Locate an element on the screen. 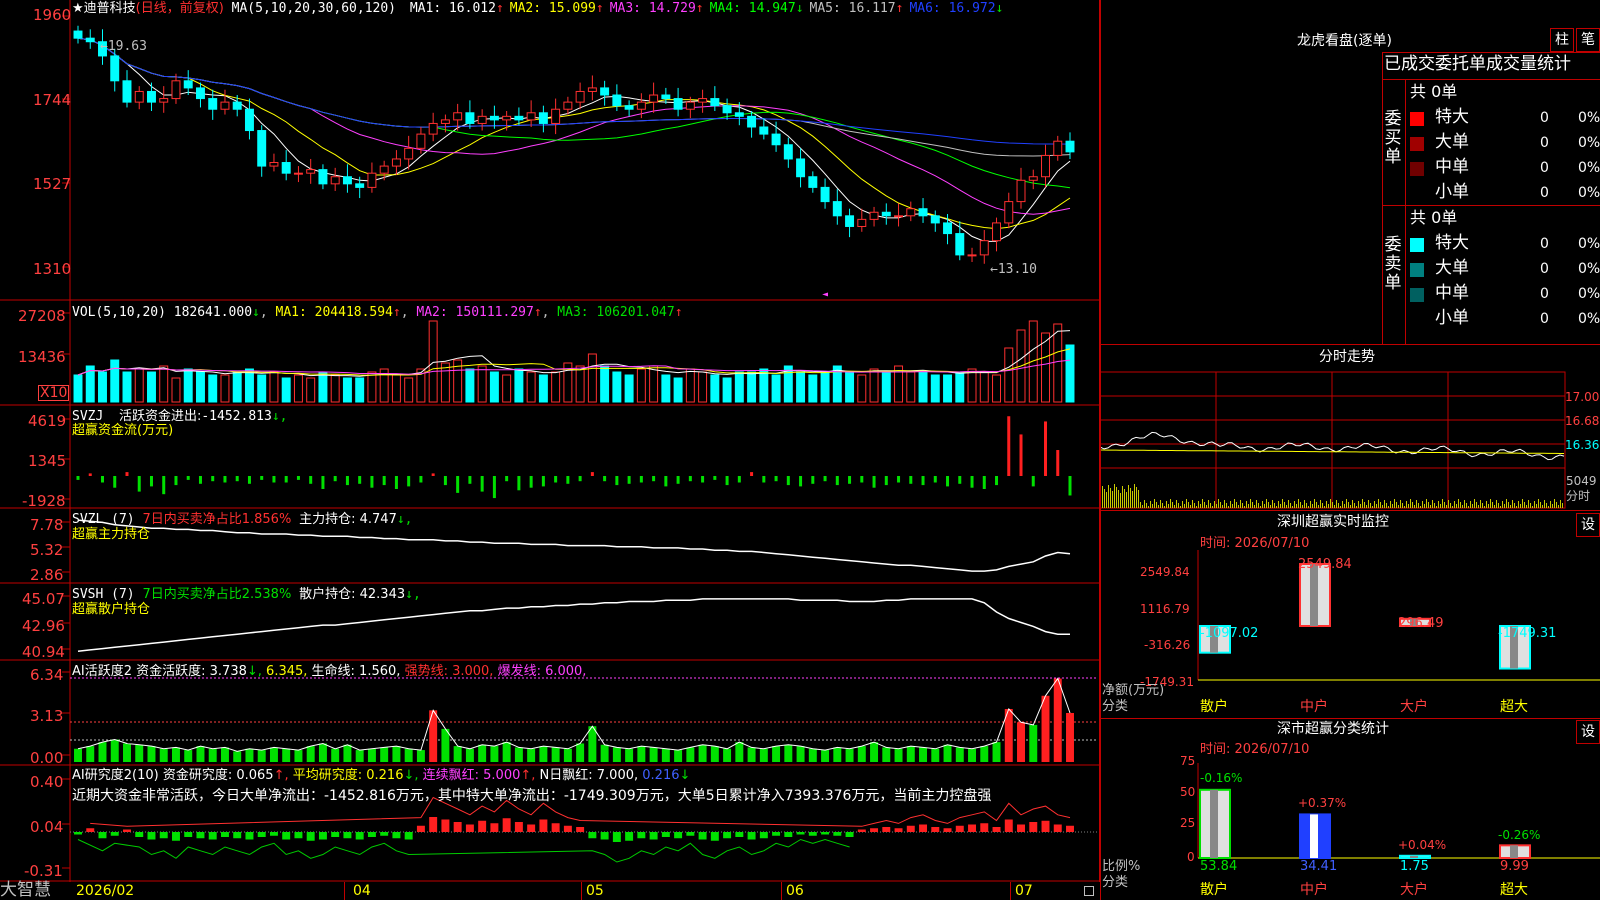  lock-icon is located at coordinates (1089, 891).